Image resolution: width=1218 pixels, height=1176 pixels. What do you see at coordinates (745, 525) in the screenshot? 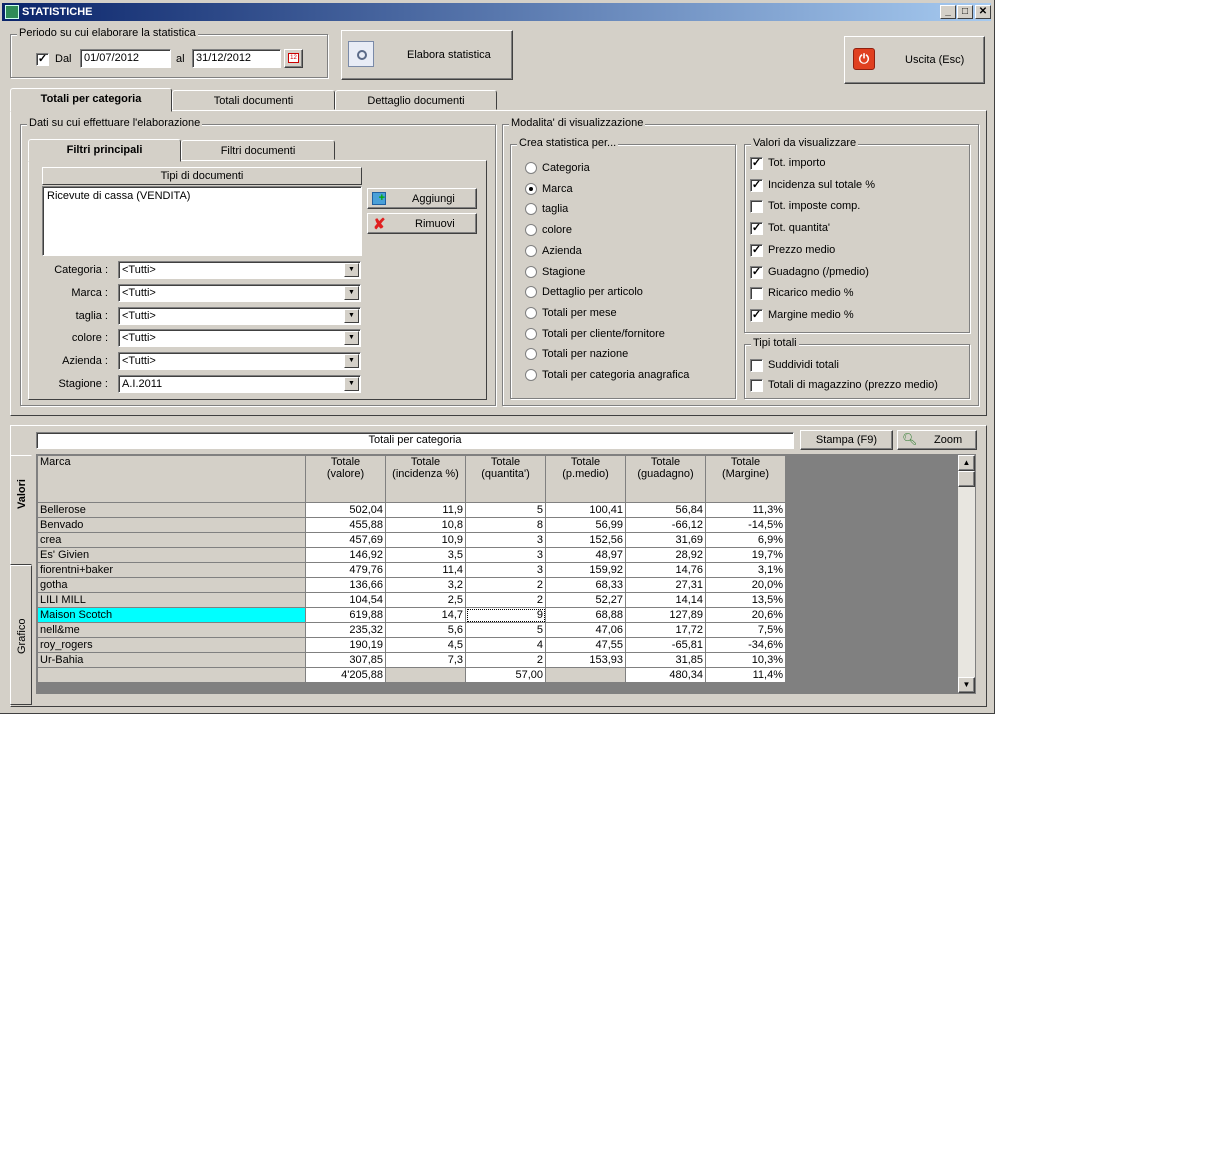
I see `value-cell: -14,5%` at bounding box center [745, 525].